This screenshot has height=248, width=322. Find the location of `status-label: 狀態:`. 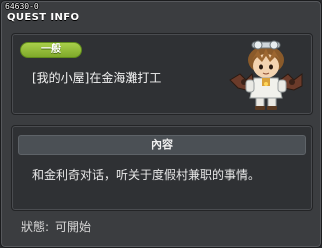

status-label: 狀態: is located at coordinates (35, 227).